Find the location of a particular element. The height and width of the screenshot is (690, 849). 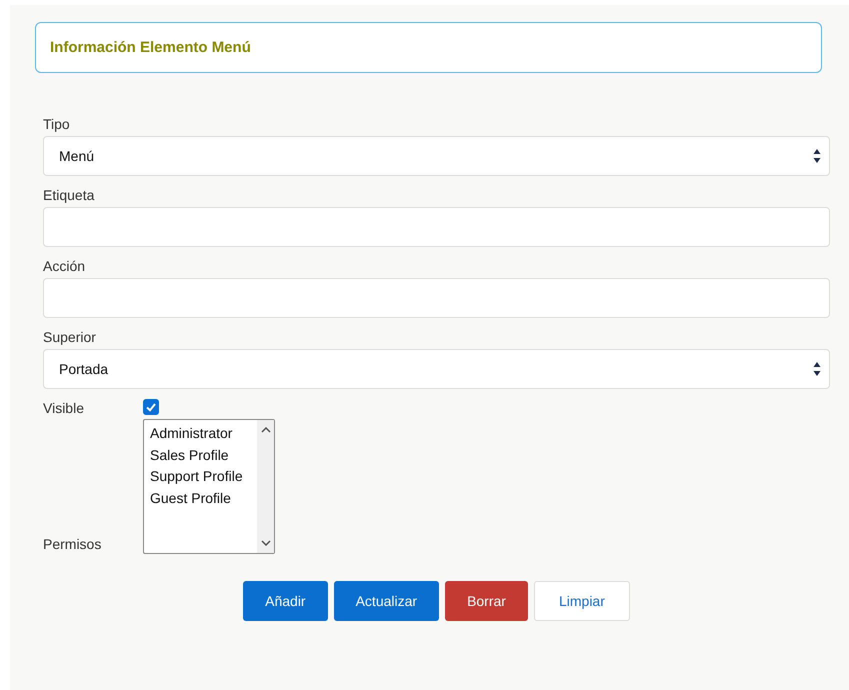

list-option: Support Profile is located at coordinates (200, 477).